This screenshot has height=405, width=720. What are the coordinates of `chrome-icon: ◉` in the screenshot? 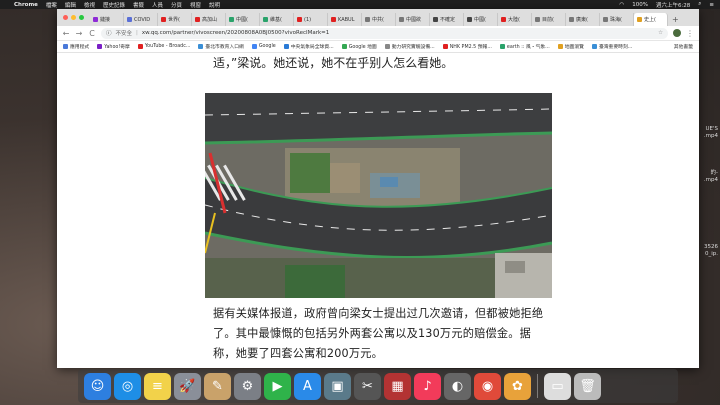 It's located at (487, 386).